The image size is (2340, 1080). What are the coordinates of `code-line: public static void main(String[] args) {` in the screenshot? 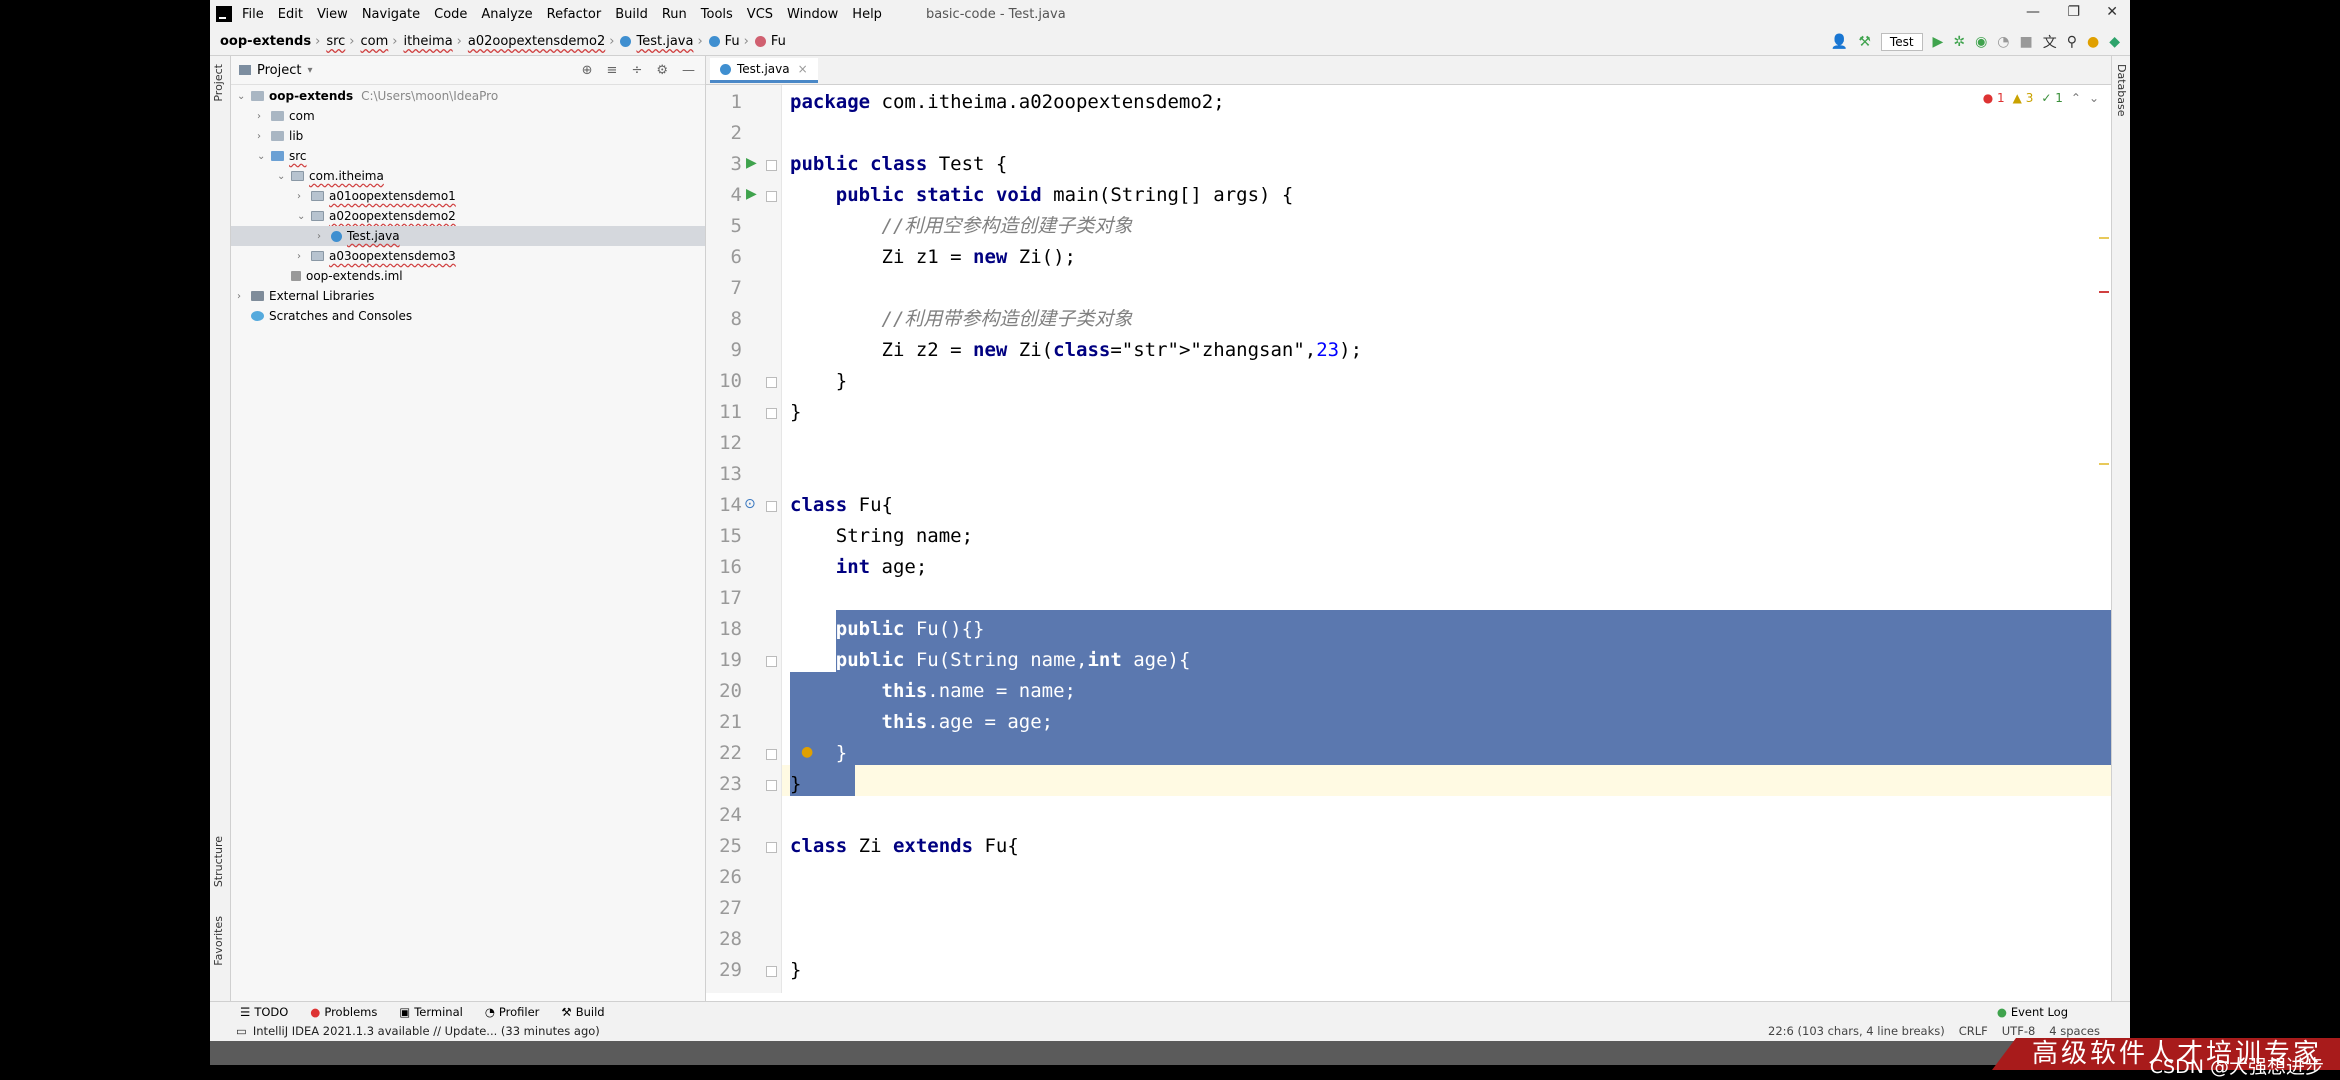 It's located at (1440, 195).